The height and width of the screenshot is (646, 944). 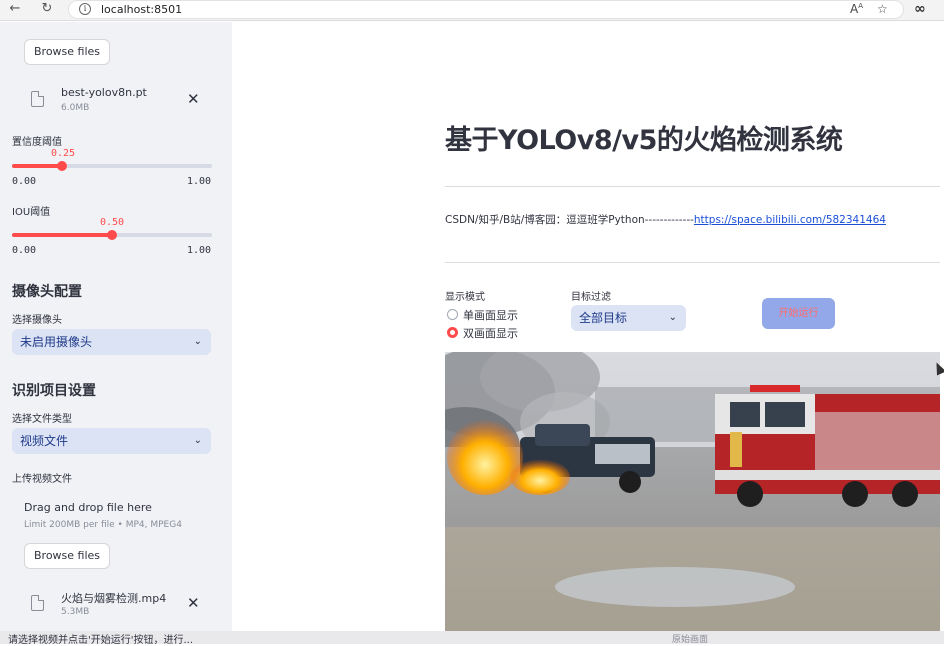 I want to click on model-file-size: 6.0MB, so click(x=75, y=108).